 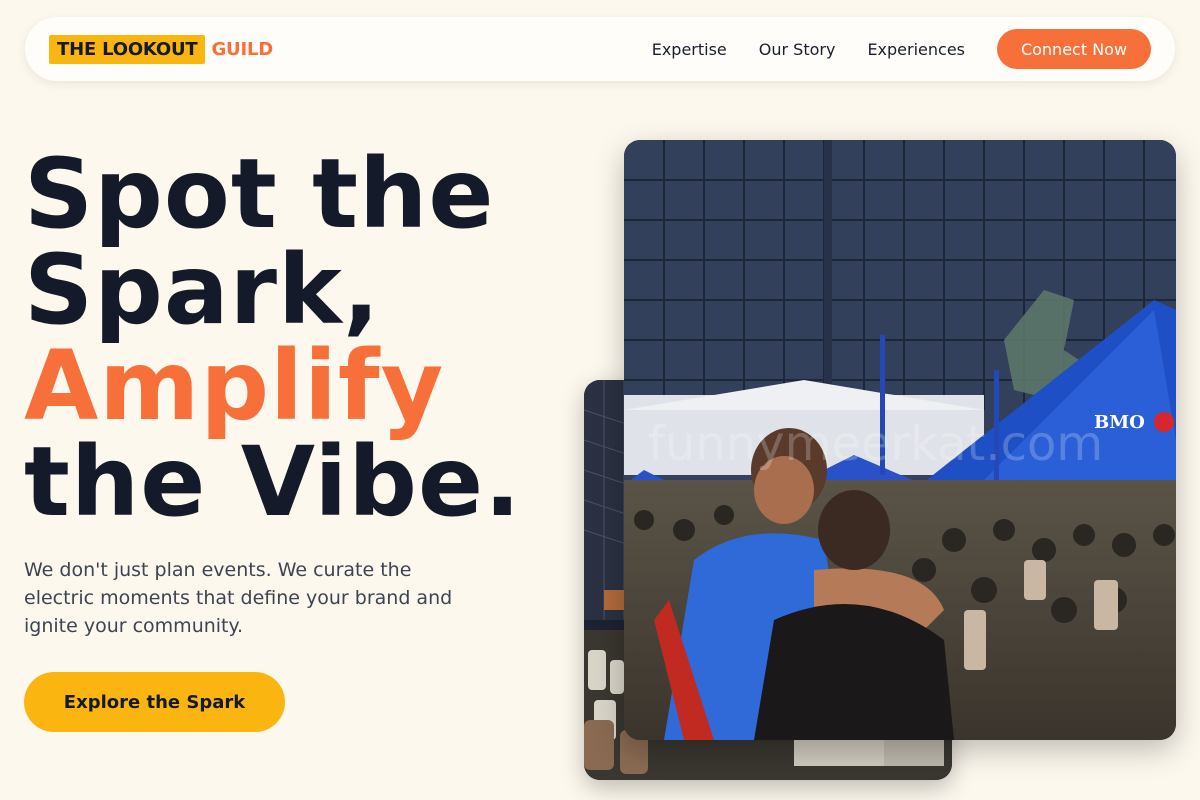 I want to click on nav-link-our-story: Our Story, so click(x=797, y=49).